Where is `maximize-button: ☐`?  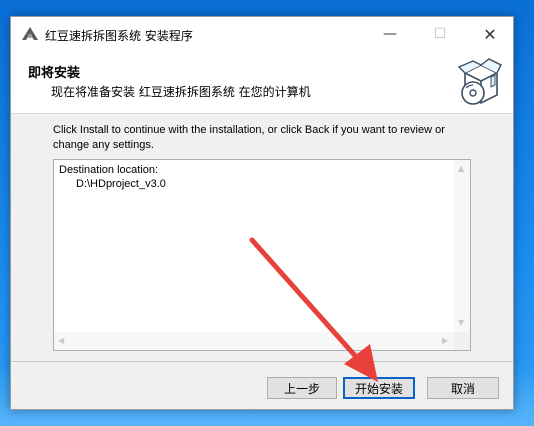 maximize-button: ☐ is located at coordinates (440, 34).